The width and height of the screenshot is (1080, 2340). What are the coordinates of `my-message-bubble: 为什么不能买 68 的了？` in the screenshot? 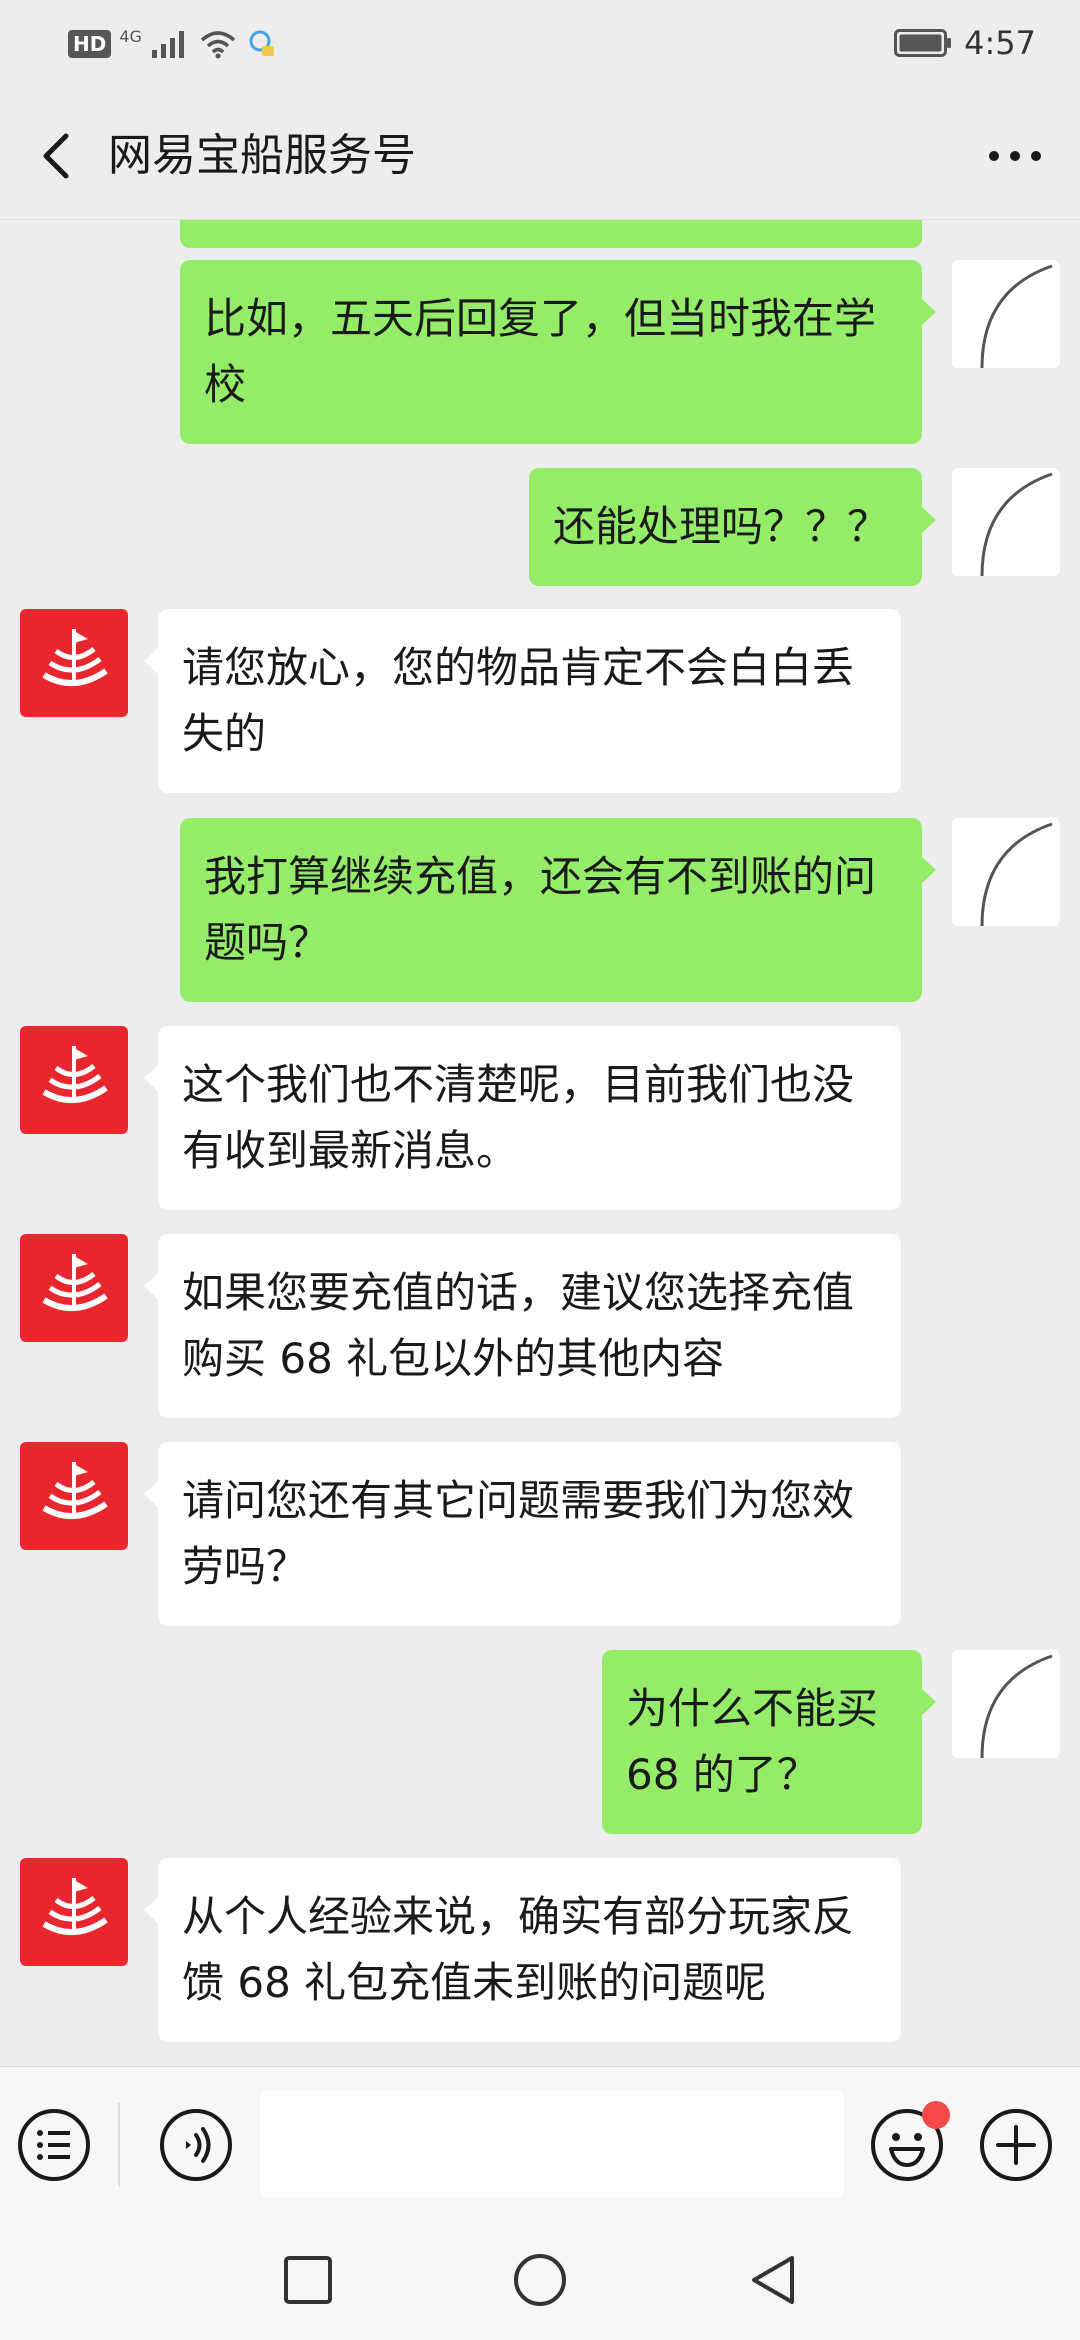 It's located at (769, 1742).